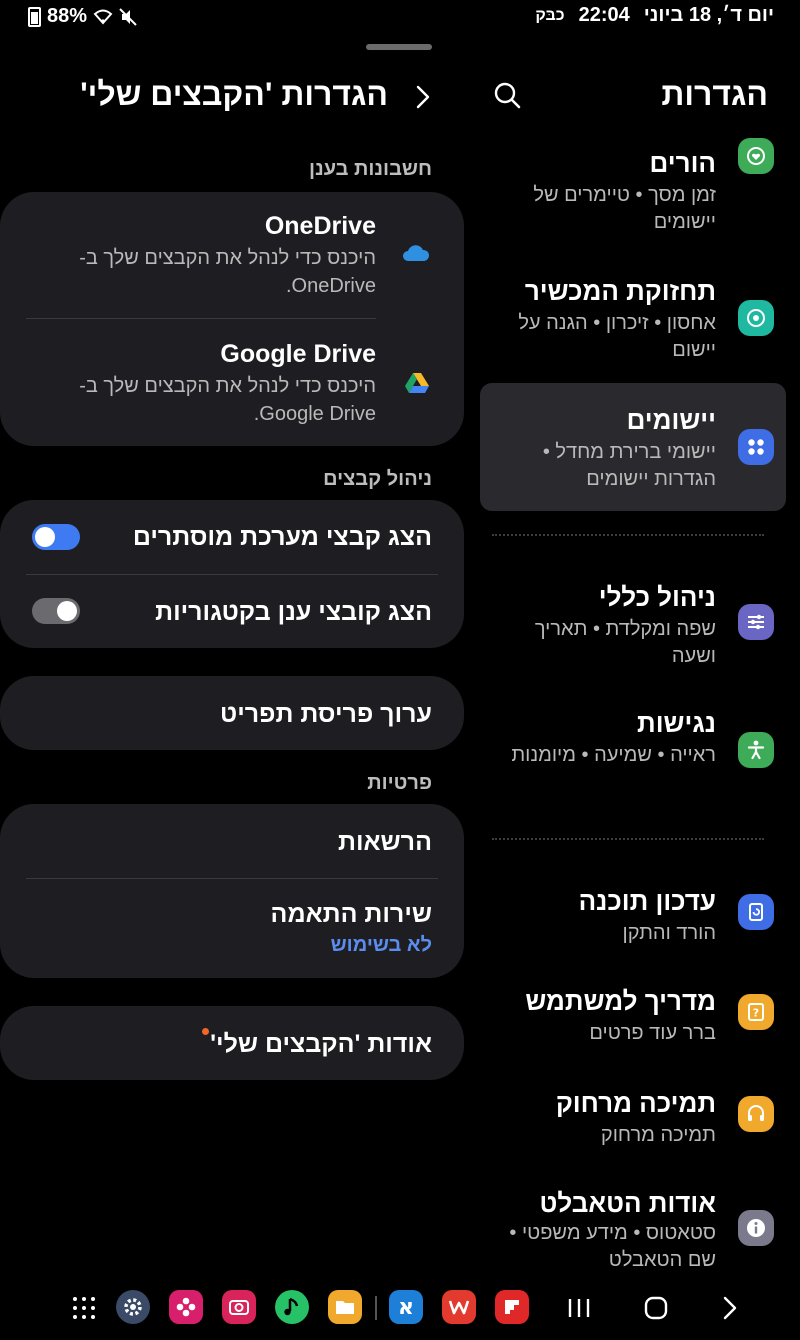  What do you see at coordinates (635, 1103) in the screenshot?
I see `settings-item-title: תמיכה מרחוק` at bounding box center [635, 1103].